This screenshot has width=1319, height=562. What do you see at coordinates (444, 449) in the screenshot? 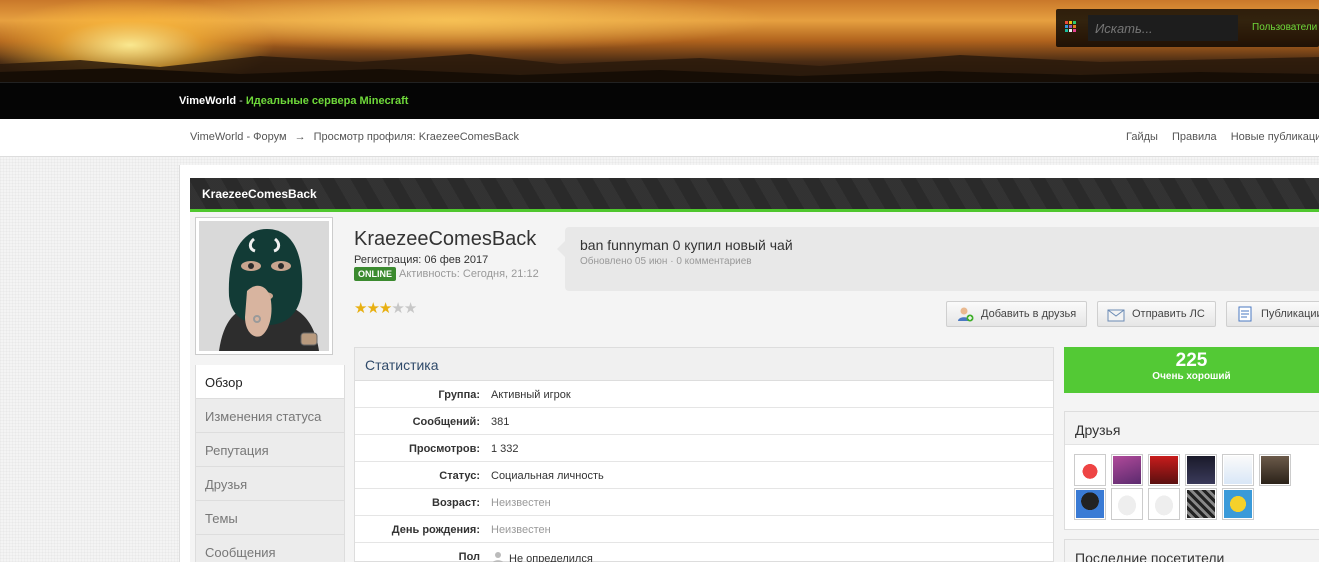
I see `stat-key: Просмотров:` at bounding box center [444, 449].